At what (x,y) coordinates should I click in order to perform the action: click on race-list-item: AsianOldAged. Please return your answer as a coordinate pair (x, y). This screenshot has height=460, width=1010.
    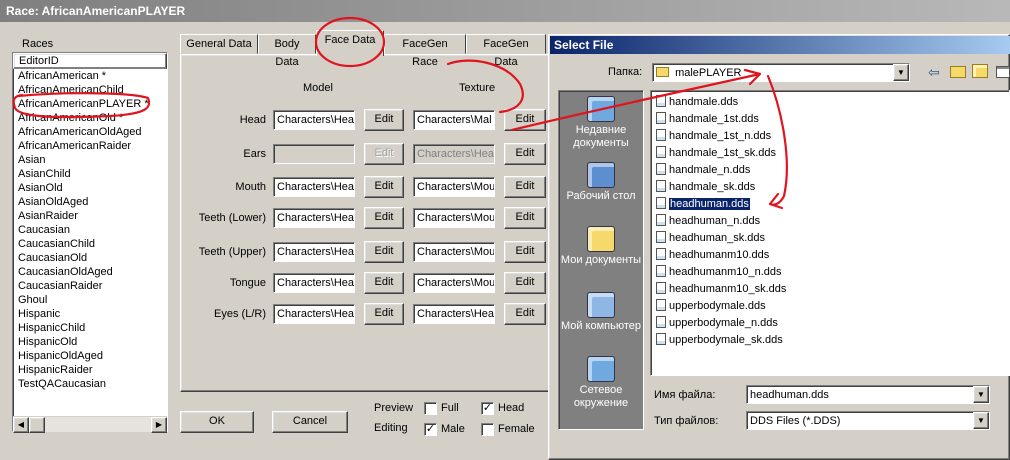
    Looking at the image, I should click on (90, 202).